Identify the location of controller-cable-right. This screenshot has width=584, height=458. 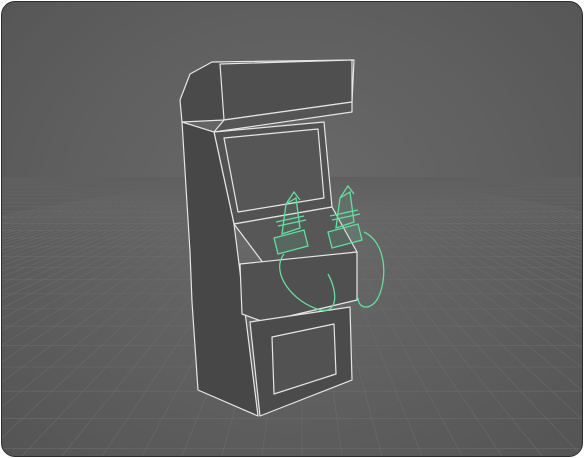
(371, 269).